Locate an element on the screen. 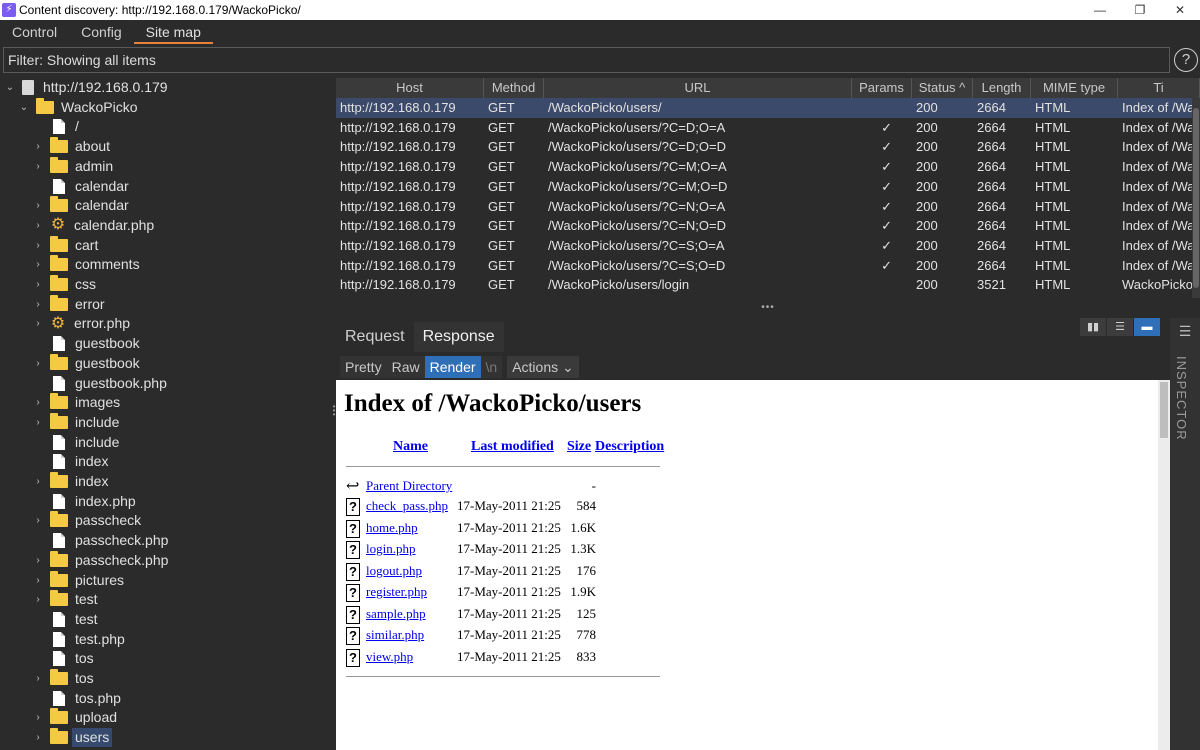 The width and height of the screenshot is (1200, 750). layout-tabs-icon: ▬ is located at coordinates (1147, 327).